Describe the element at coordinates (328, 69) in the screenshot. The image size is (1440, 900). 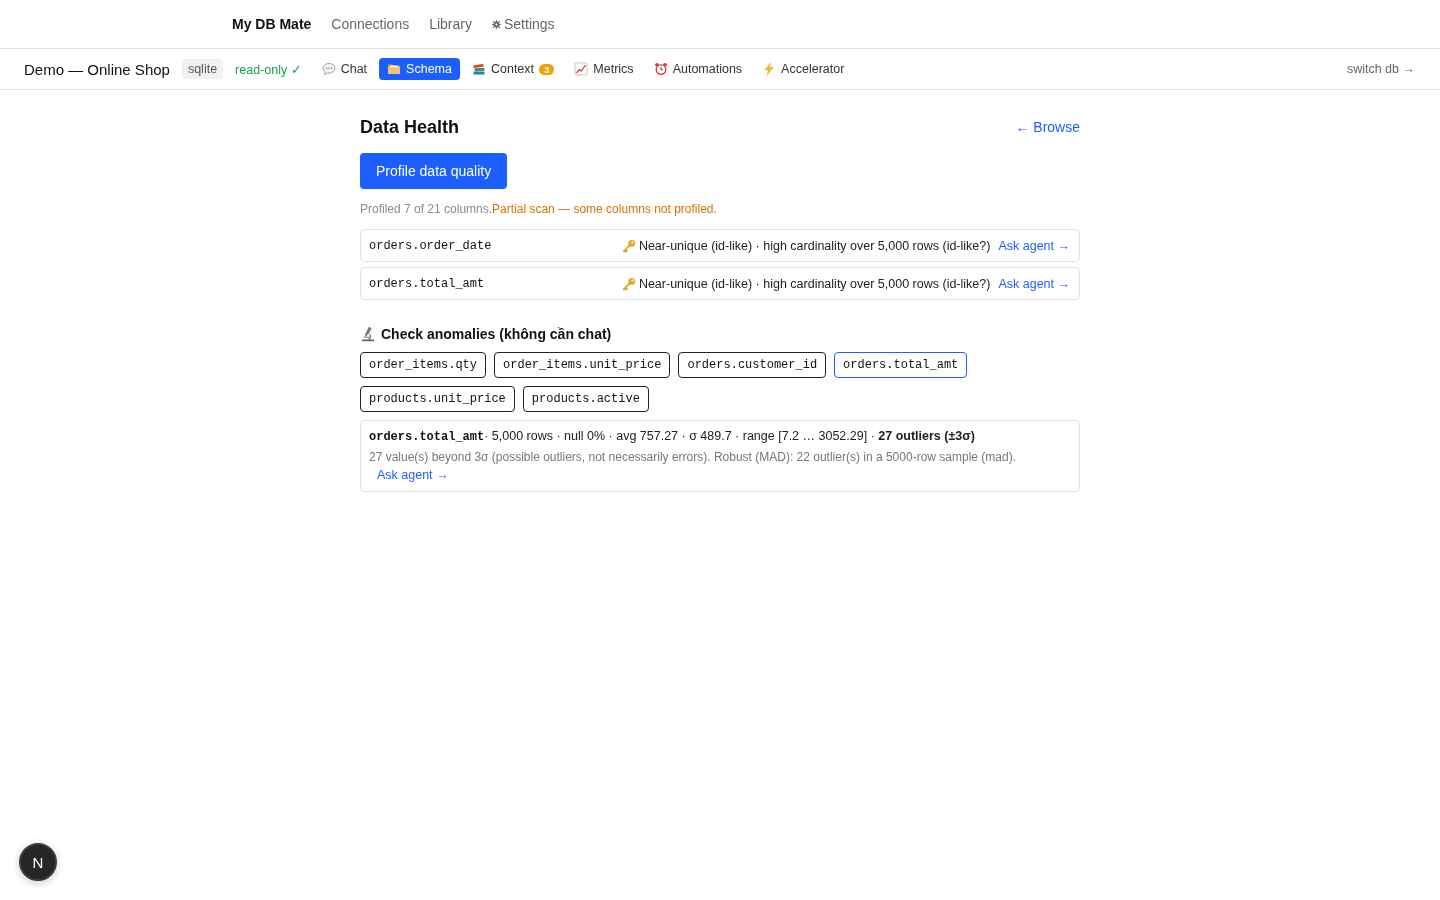
I see `speech-bubble-icon` at that location.